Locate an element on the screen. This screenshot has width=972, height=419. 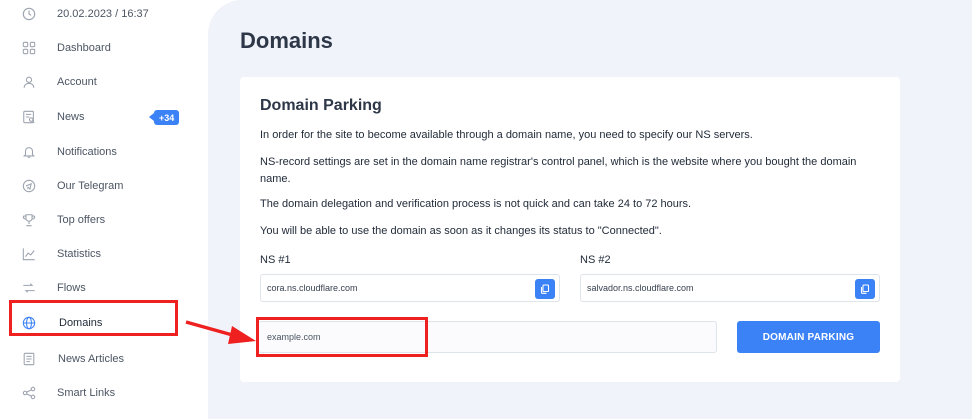
sidebar-item-label: Top offers is located at coordinates (81, 220).